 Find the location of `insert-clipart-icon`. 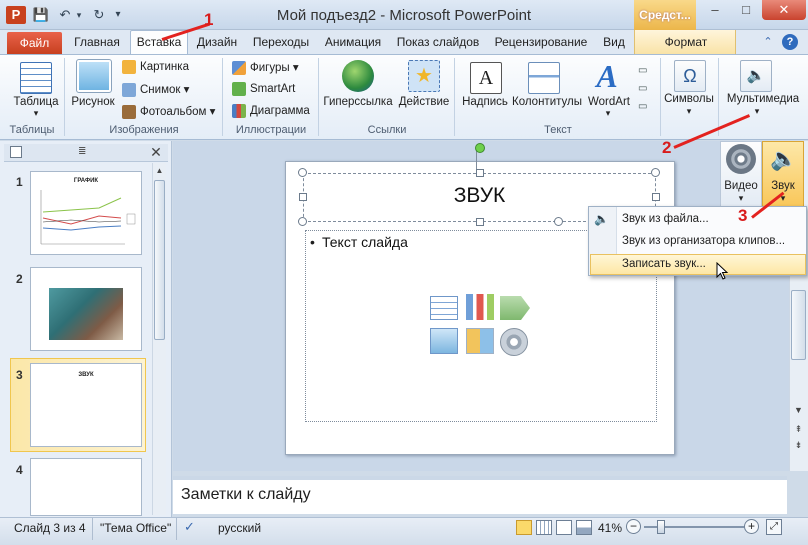

insert-clipart-icon is located at coordinates (480, 341).